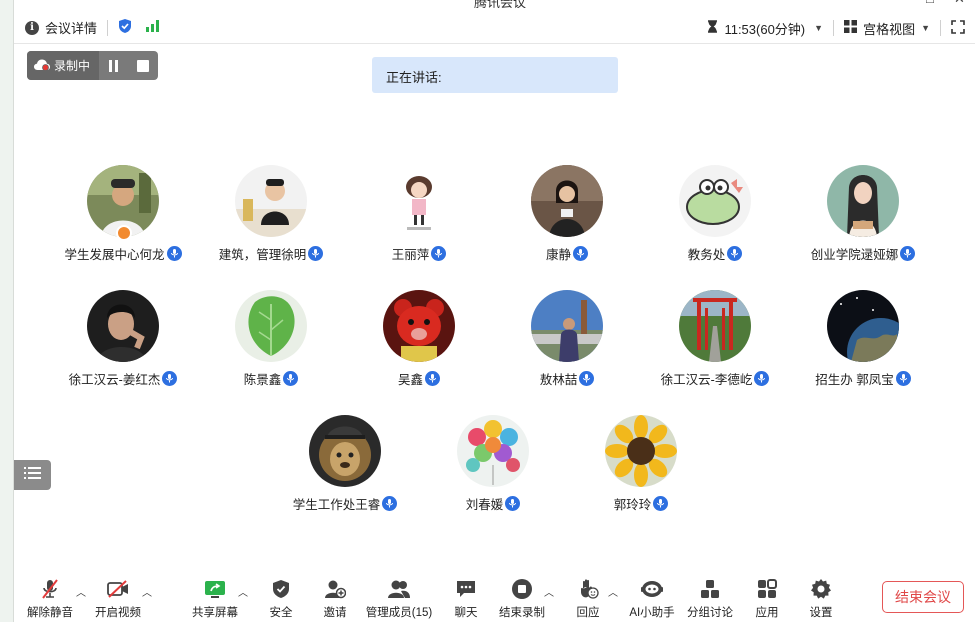 The width and height of the screenshot is (975, 622). Describe the element at coordinates (281, 598) in the screenshot. I see `security-button: 安全` at that location.